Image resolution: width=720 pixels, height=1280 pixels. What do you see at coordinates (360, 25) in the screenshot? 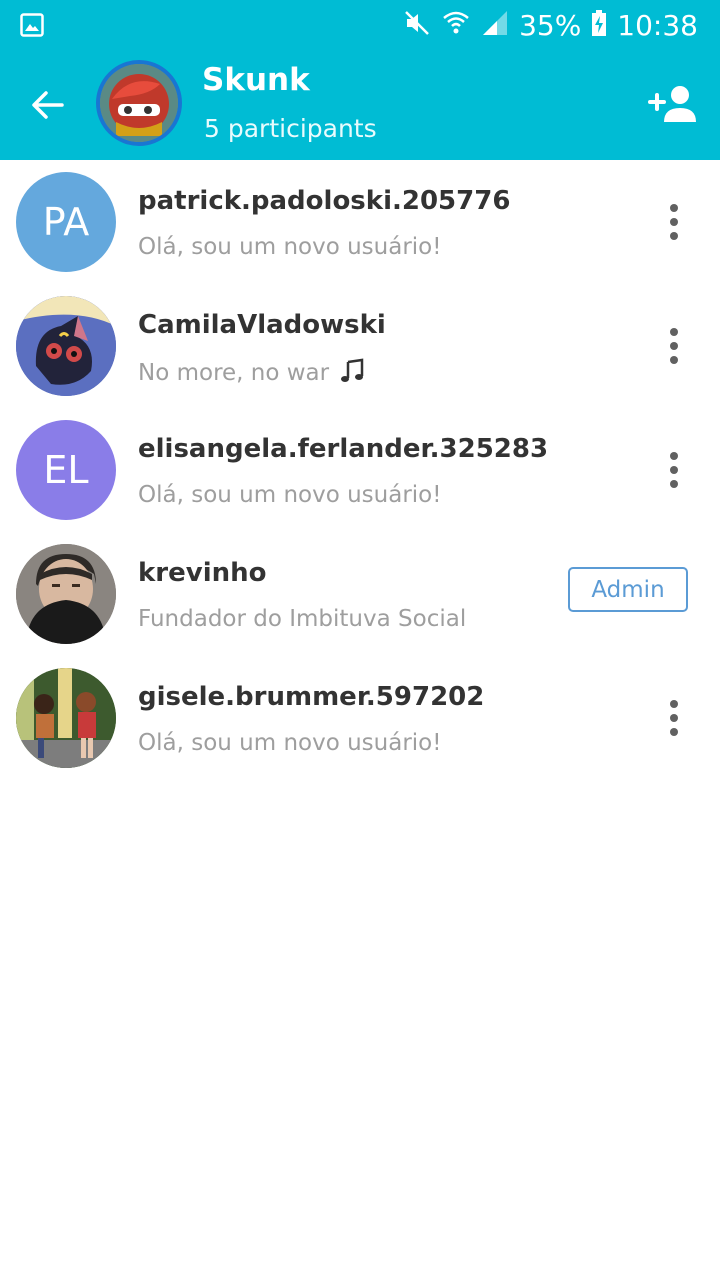
I see `status-bar: 35% 10:38` at bounding box center [360, 25].